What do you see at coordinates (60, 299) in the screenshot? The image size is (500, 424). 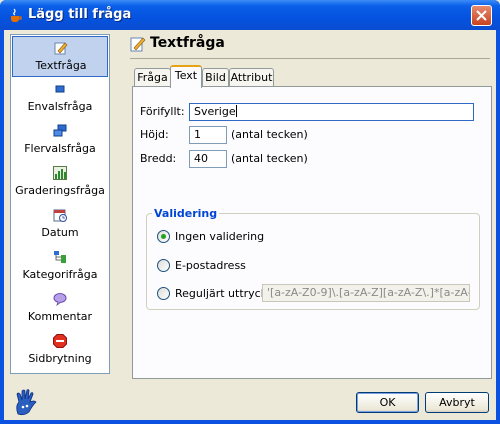 I see `speech-bubble-icon` at bounding box center [60, 299].